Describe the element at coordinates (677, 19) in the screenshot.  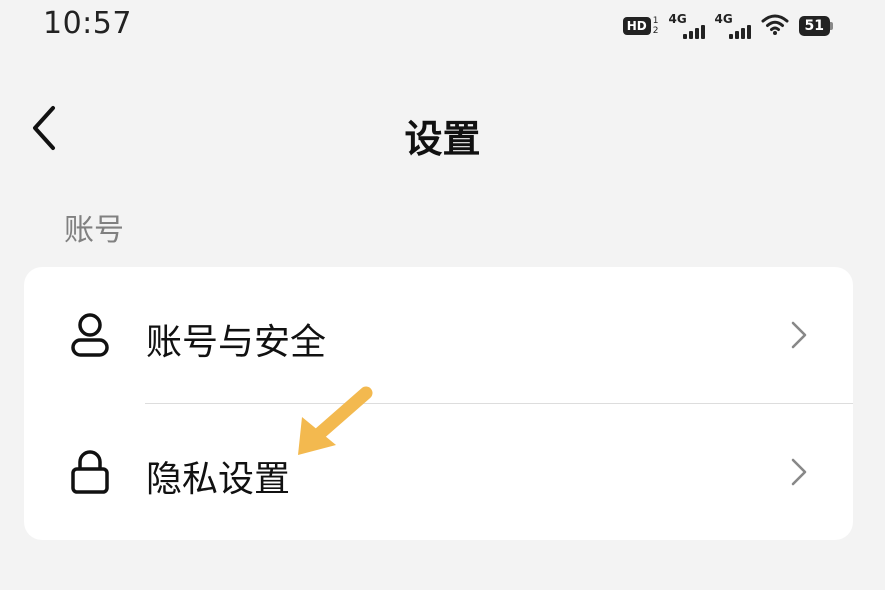
I see `sim1-network-label: 4G` at that location.